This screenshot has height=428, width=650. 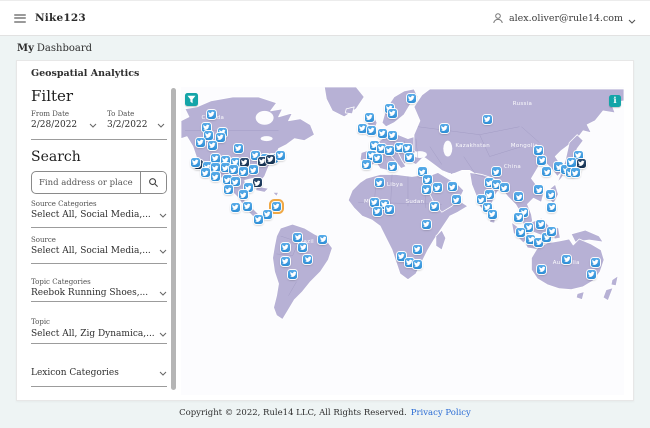 What do you see at coordinates (20, 18) in the screenshot?
I see `hamburger-menu-icon` at bounding box center [20, 18].